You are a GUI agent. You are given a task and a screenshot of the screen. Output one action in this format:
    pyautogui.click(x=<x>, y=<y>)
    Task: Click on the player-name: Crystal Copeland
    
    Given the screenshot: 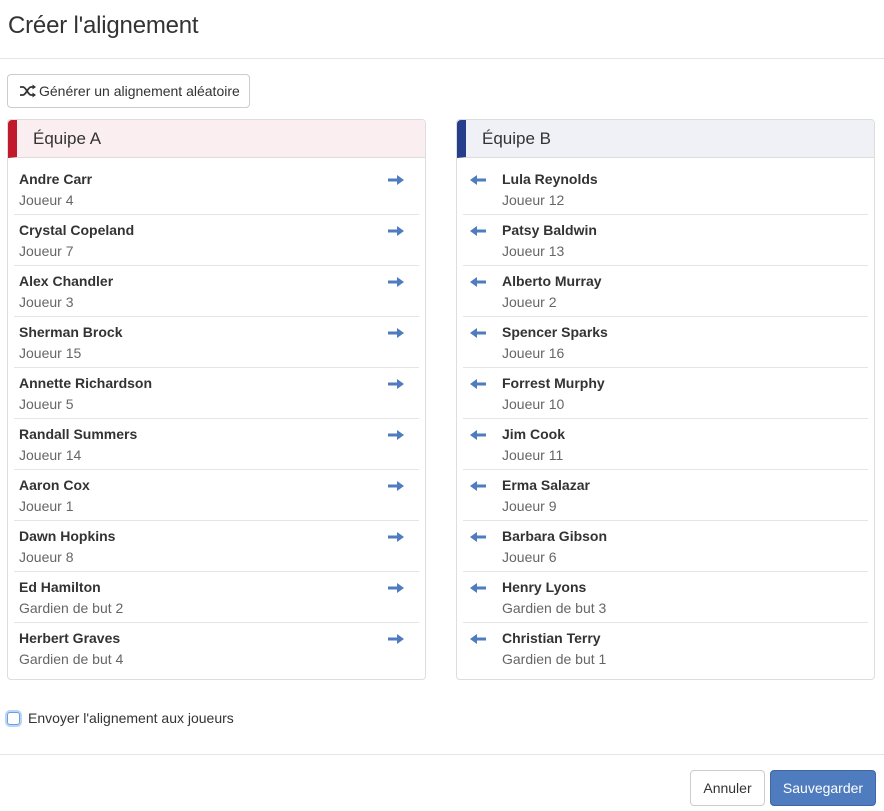 What is the action you would take?
    pyautogui.click(x=77, y=230)
    